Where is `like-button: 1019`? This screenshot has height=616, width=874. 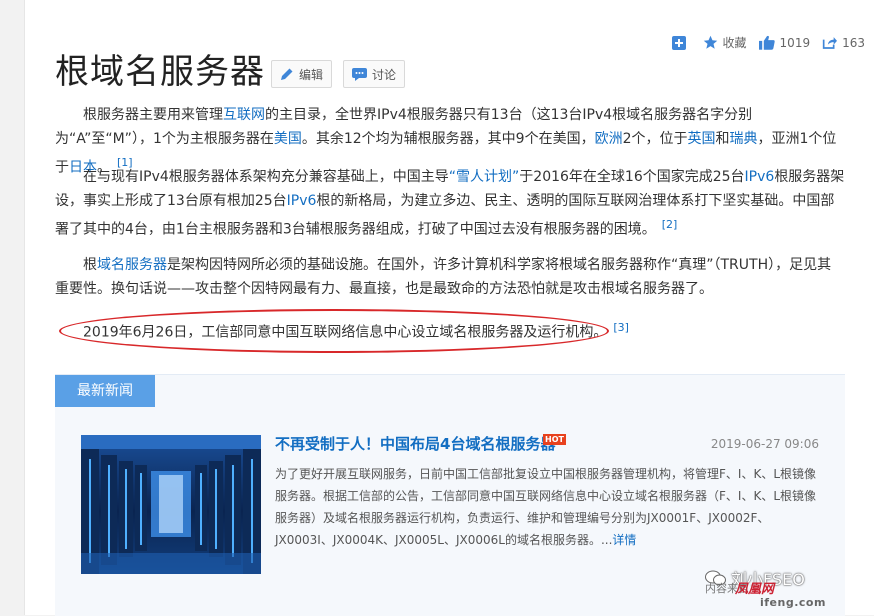
like-button: 1019 is located at coordinates (784, 42).